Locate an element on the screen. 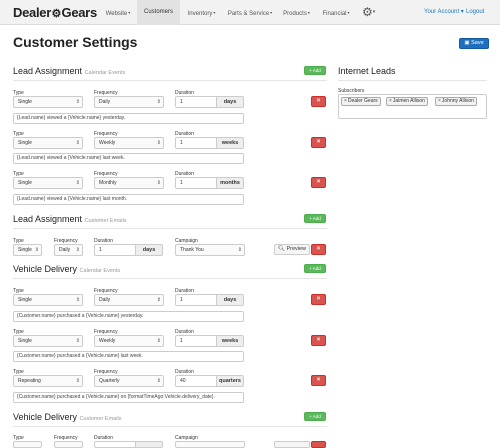 This screenshot has width=500, height=448. campaign-select is located at coordinates (210, 444).